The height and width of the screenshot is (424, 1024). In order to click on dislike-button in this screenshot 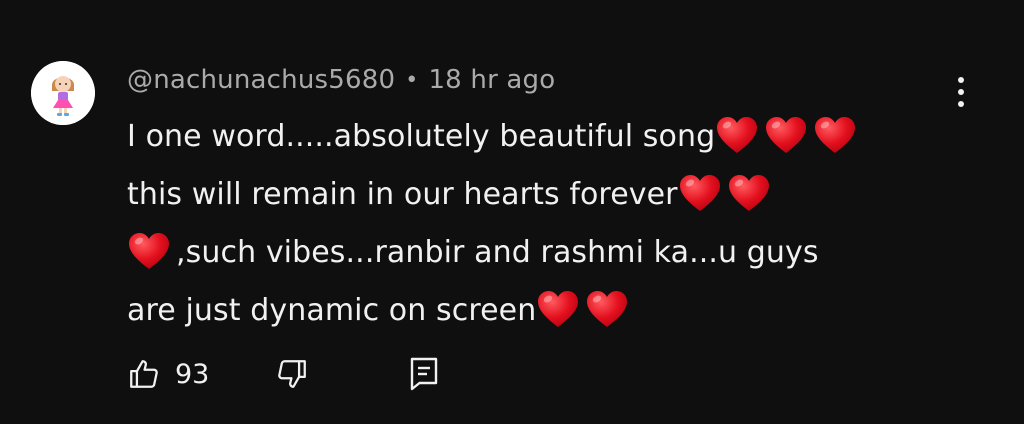, I will do `click(292, 374)`.